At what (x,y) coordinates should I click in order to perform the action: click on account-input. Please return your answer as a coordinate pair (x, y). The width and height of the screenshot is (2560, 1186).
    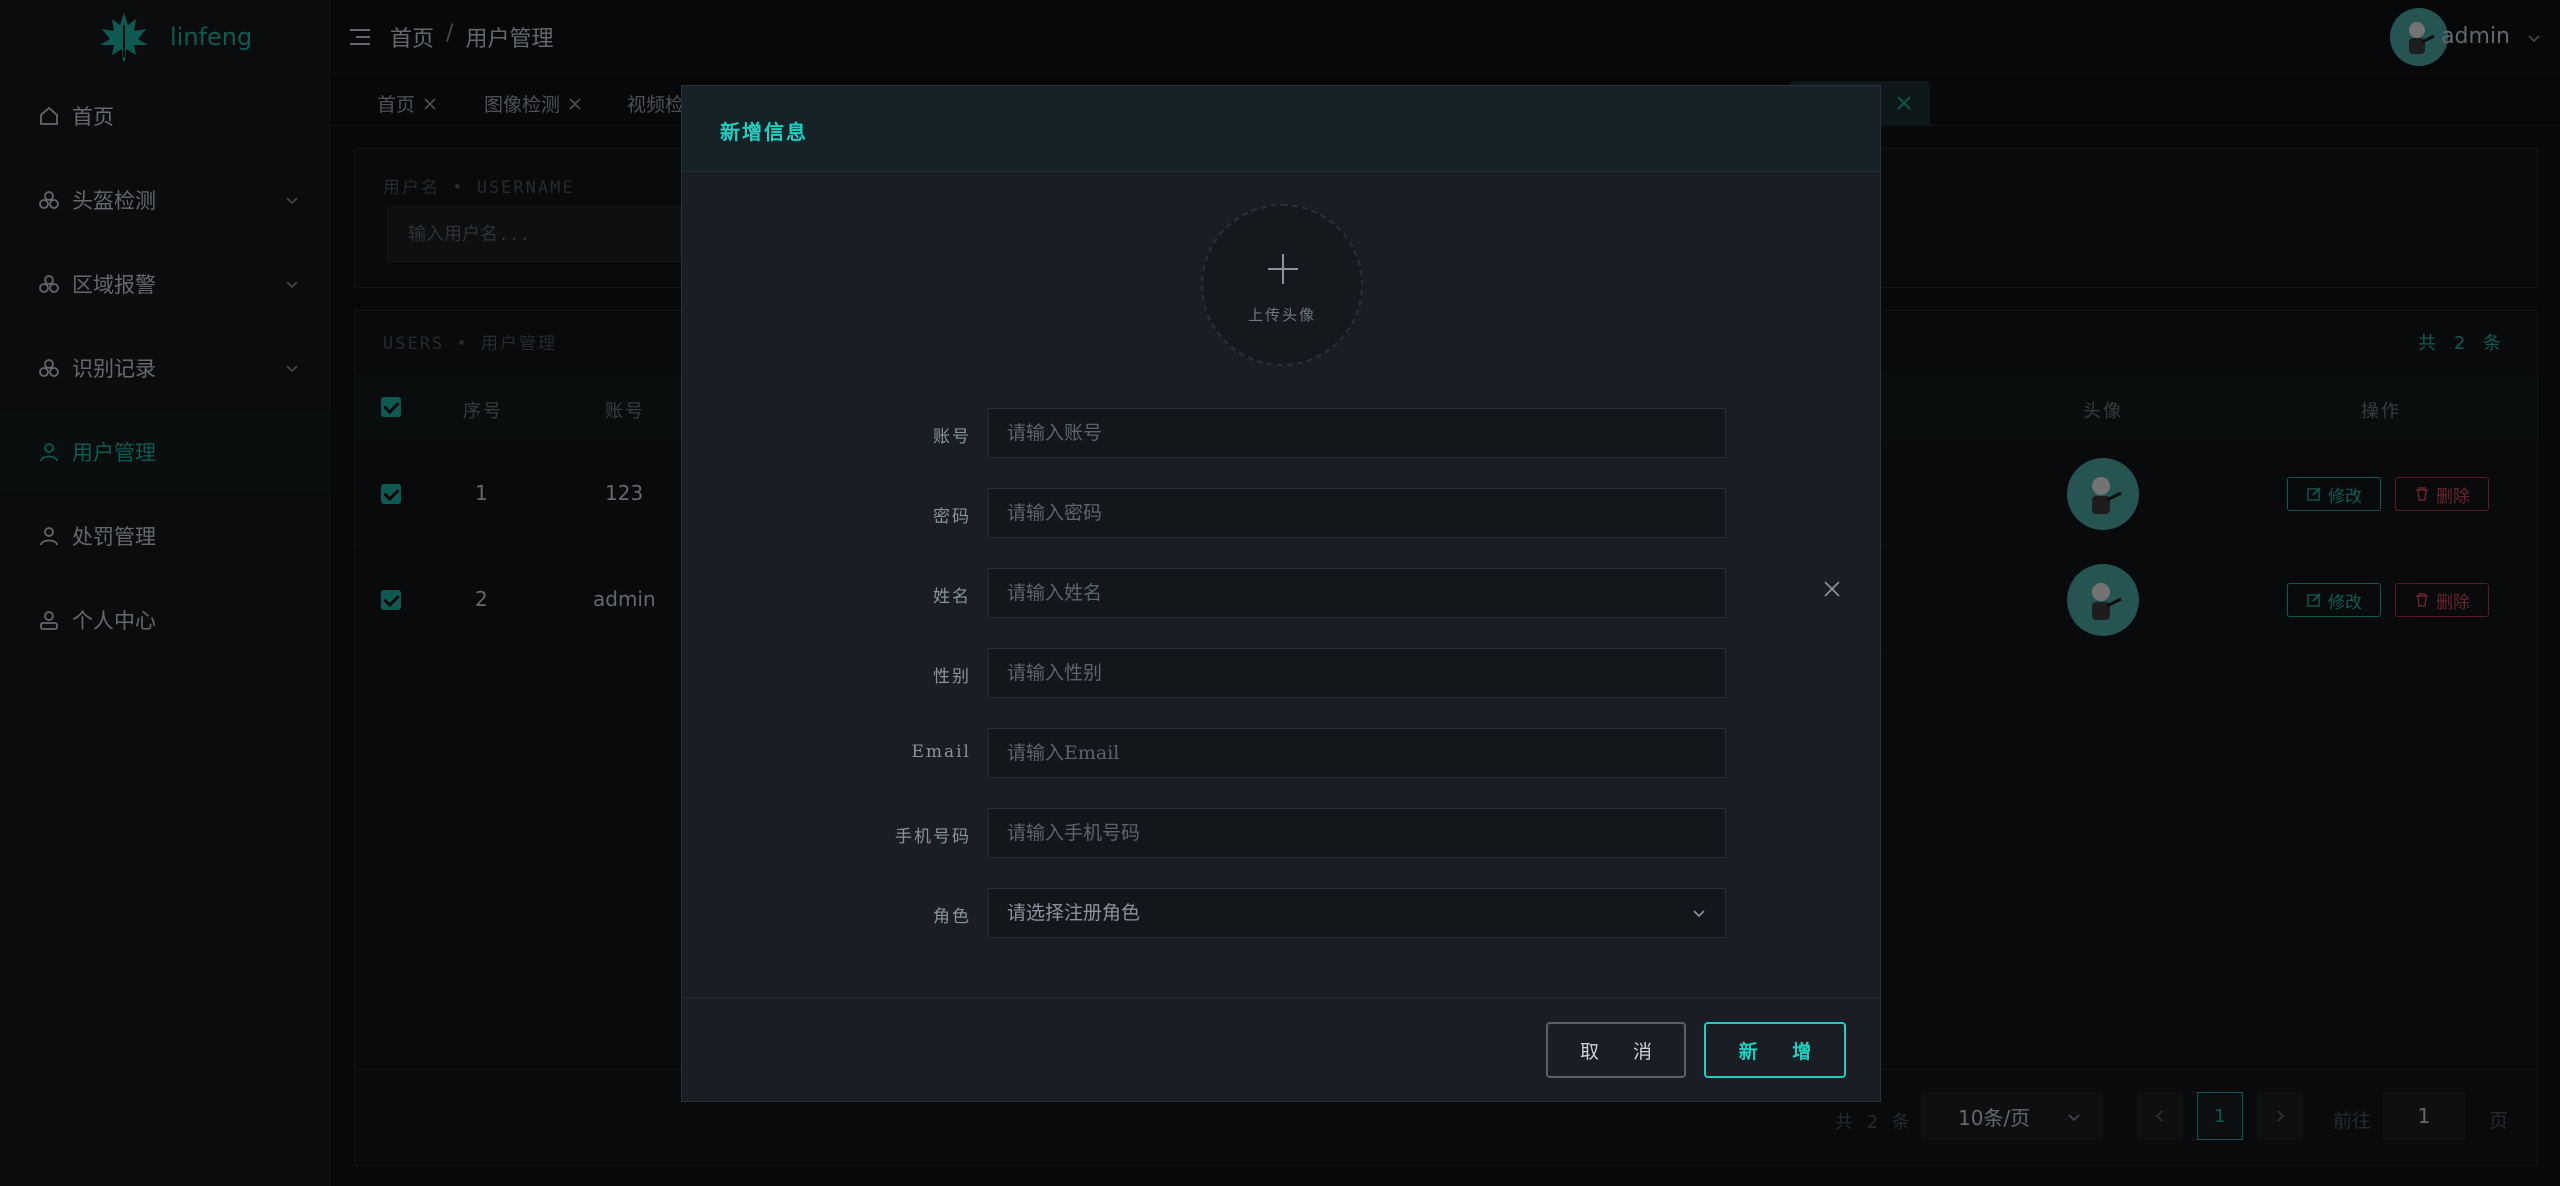
    Looking at the image, I should click on (1357, 433).